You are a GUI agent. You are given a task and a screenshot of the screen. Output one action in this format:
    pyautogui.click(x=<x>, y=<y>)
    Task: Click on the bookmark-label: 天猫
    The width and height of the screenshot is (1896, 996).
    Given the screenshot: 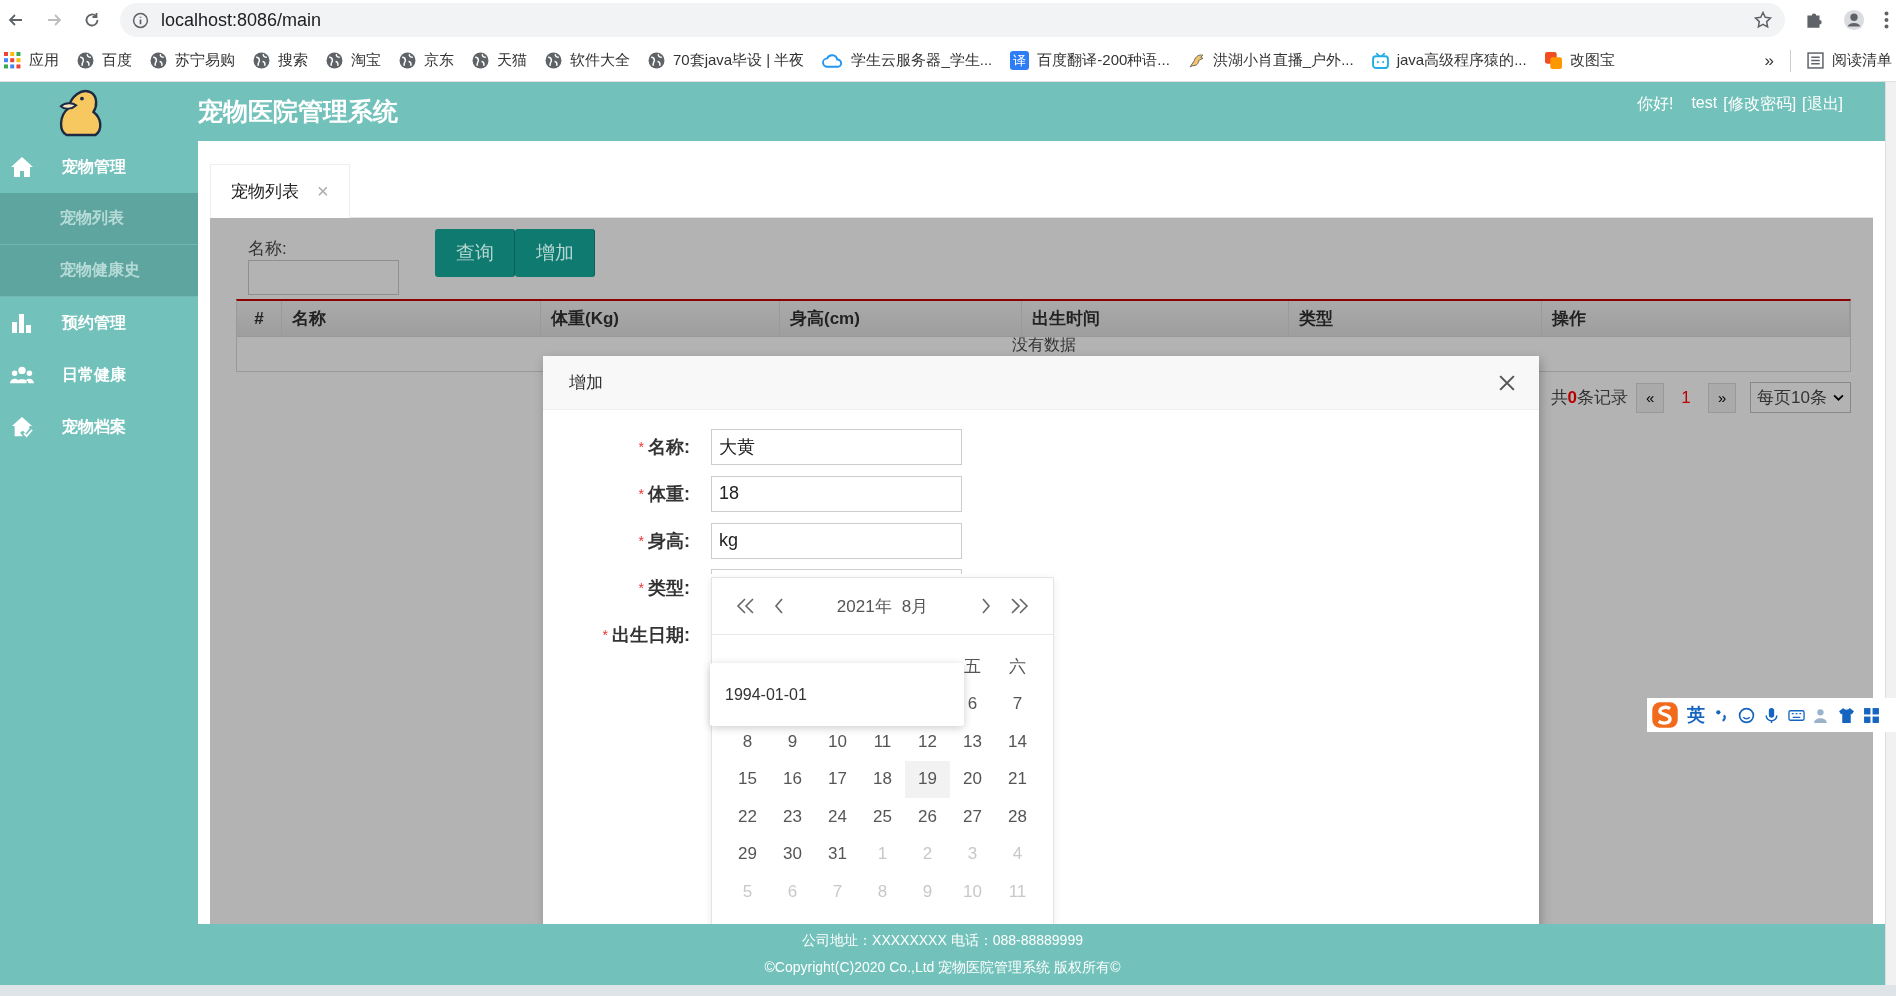 What is the action you would take?
    pyautogui.click(x=512, y=60)
    